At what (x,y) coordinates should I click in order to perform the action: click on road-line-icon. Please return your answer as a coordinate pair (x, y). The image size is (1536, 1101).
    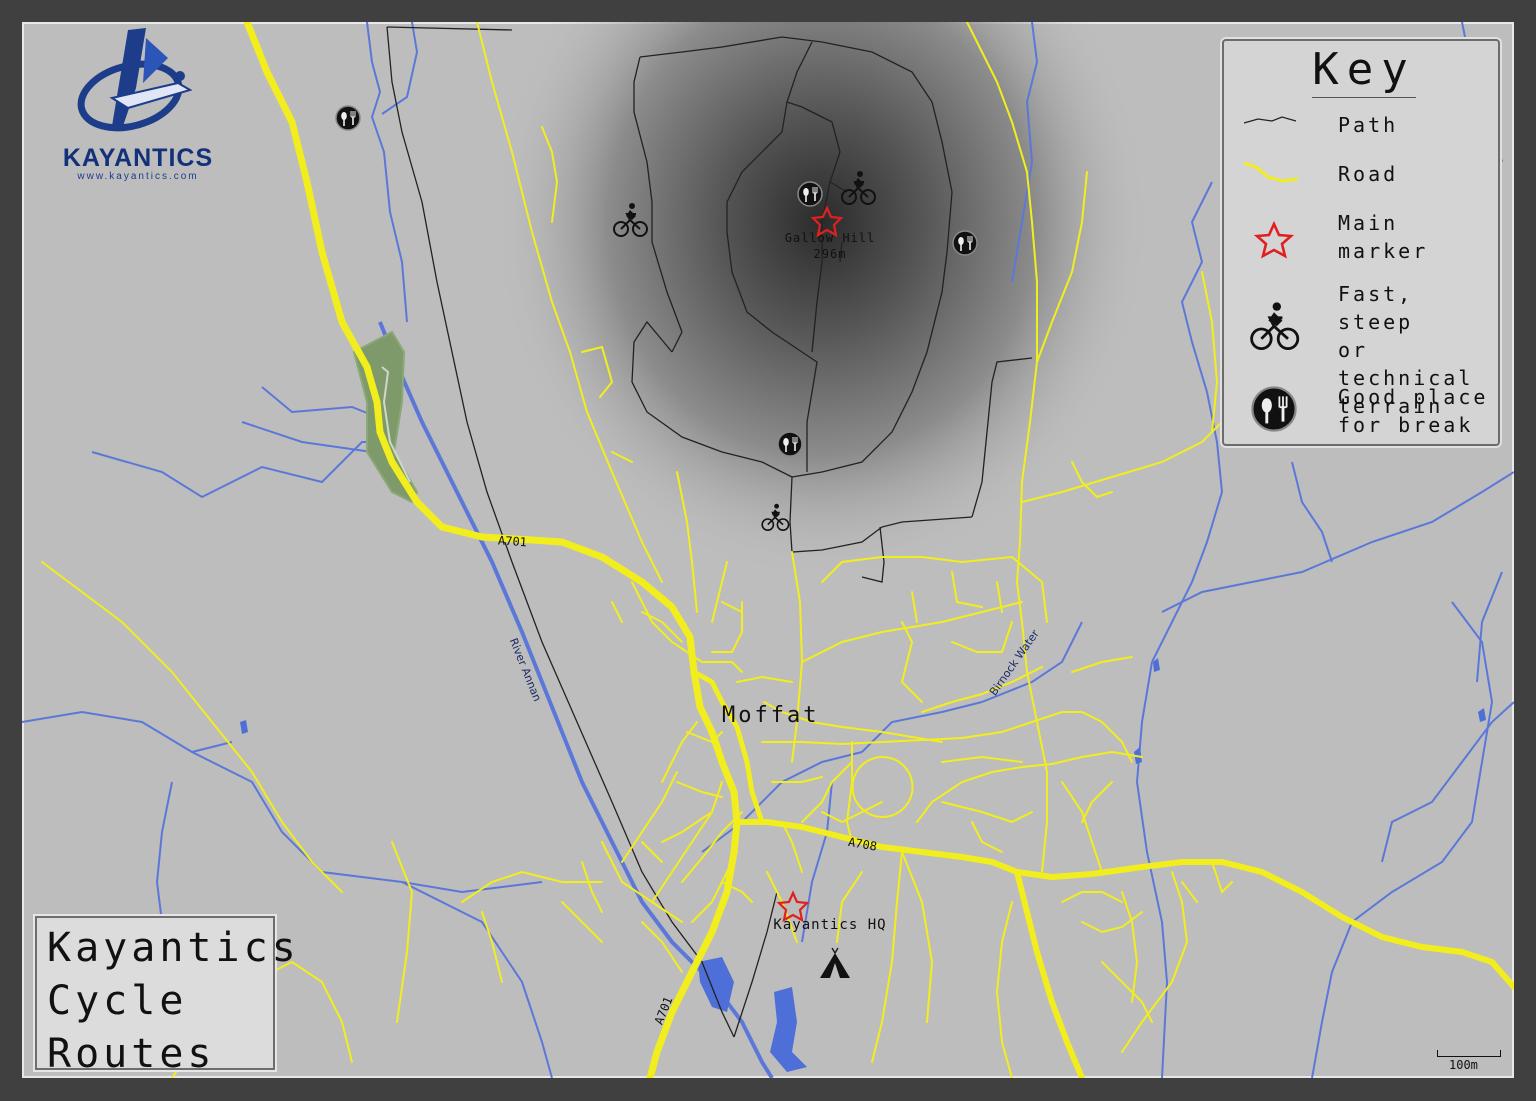
    Looking at the image, I should click on (1271, 172).